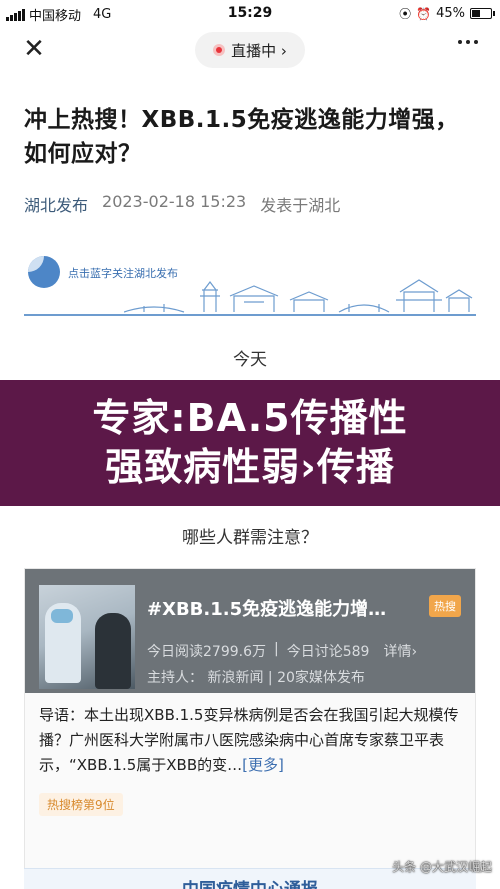  Describe the element at coordinates (250, 13) in the screenshot. I see `status-bar: 中国移动 4G 15:29 ⦿ ⏰ 45%` at that location.